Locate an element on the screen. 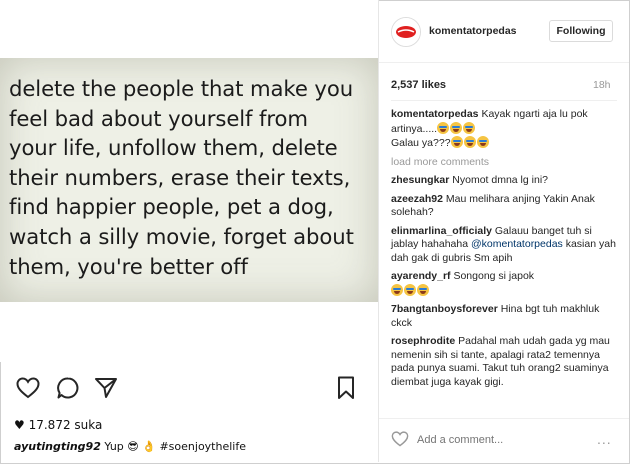 Image resolution: width=630 pixels, height=464 pixels. quote-line: your life, unfollow them, delete is located at coordinates (173, 148).